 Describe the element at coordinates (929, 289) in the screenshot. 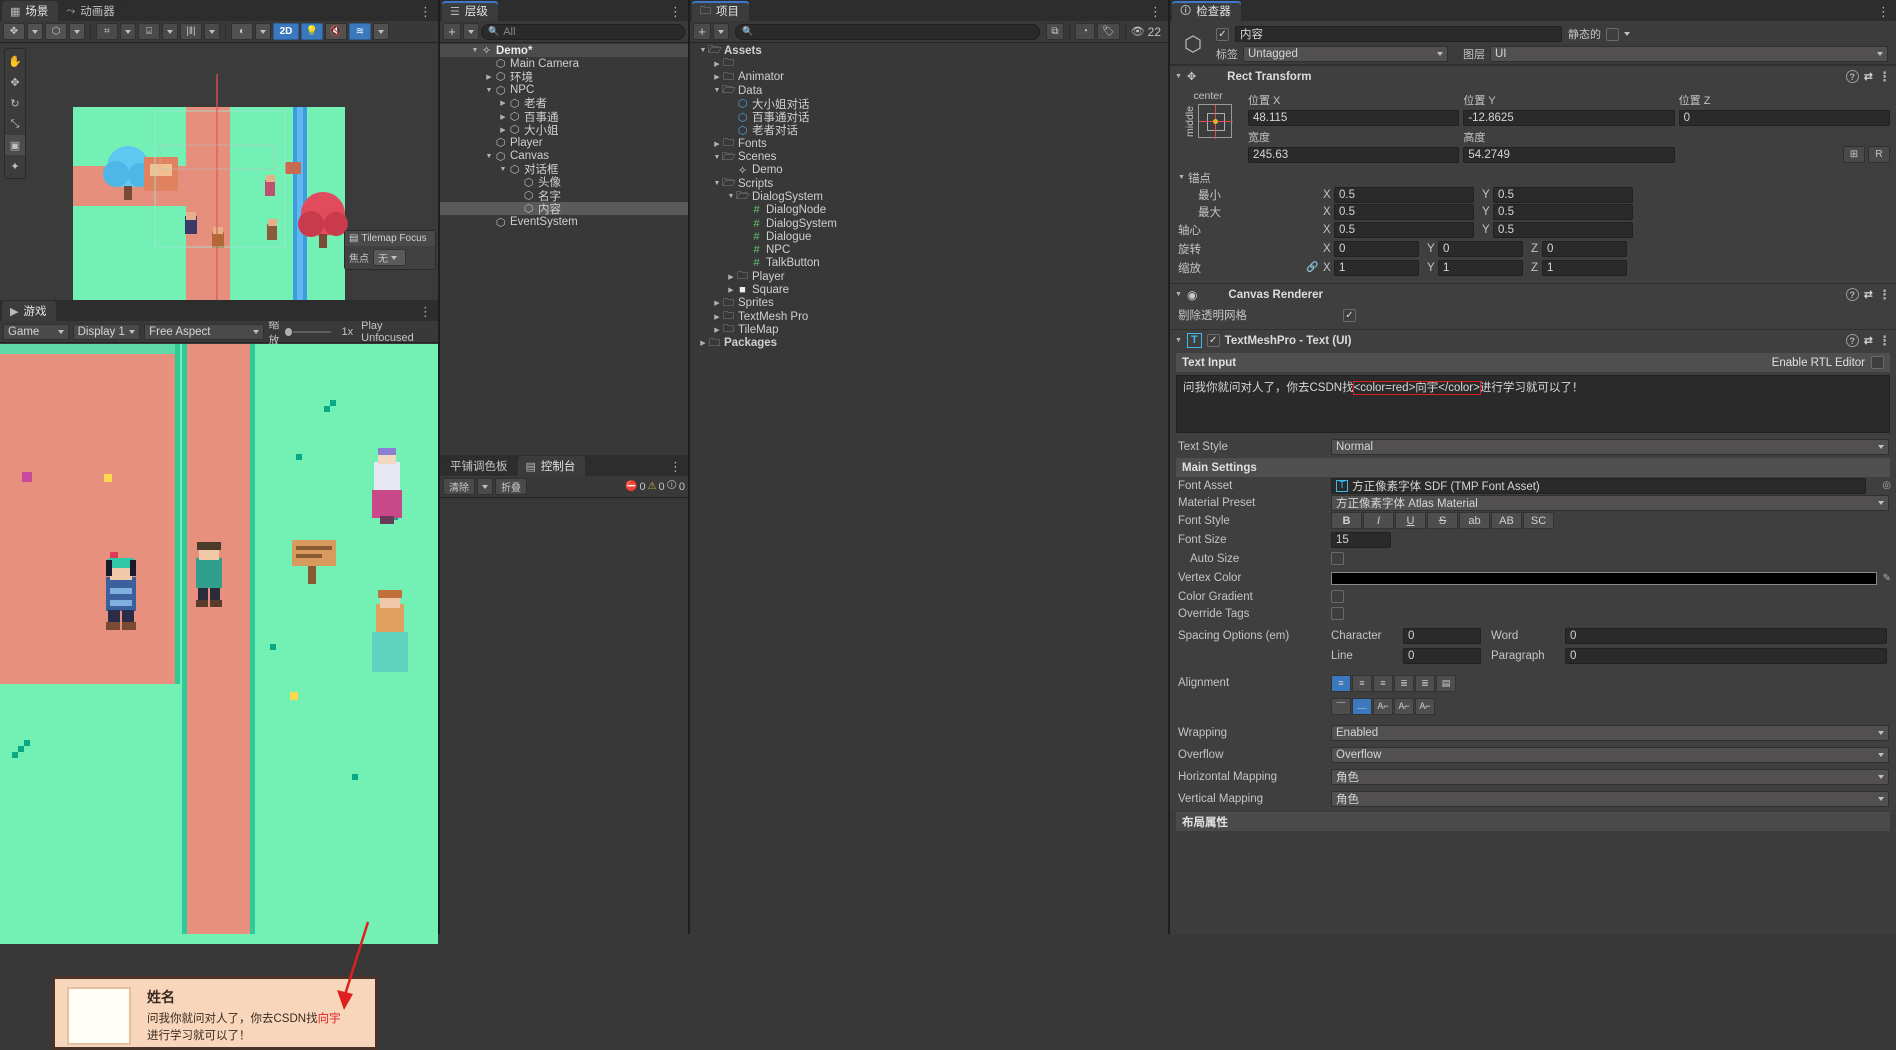

I see `tree-row: ▶ ■ Square` at that location.